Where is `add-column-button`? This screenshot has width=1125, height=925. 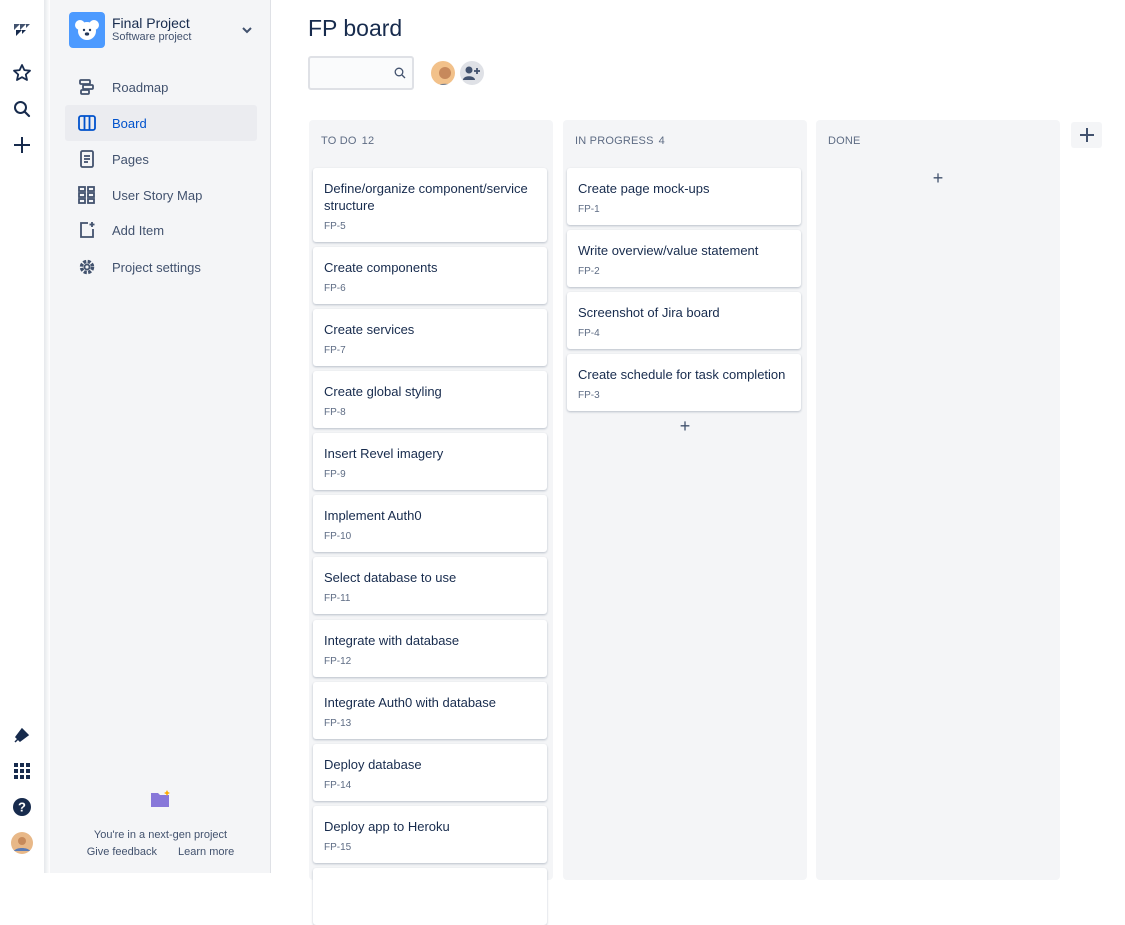
add-column-button is located at coordinates (1086, 135).